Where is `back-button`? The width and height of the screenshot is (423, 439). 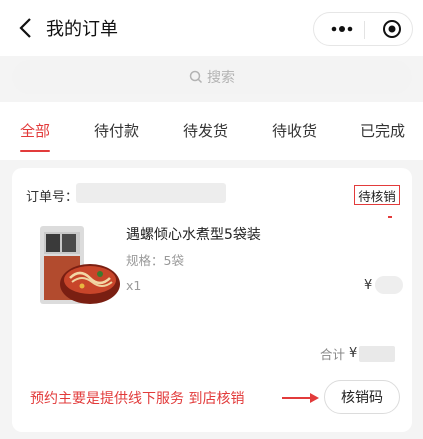 back-button is located at coordinates (25, 28).